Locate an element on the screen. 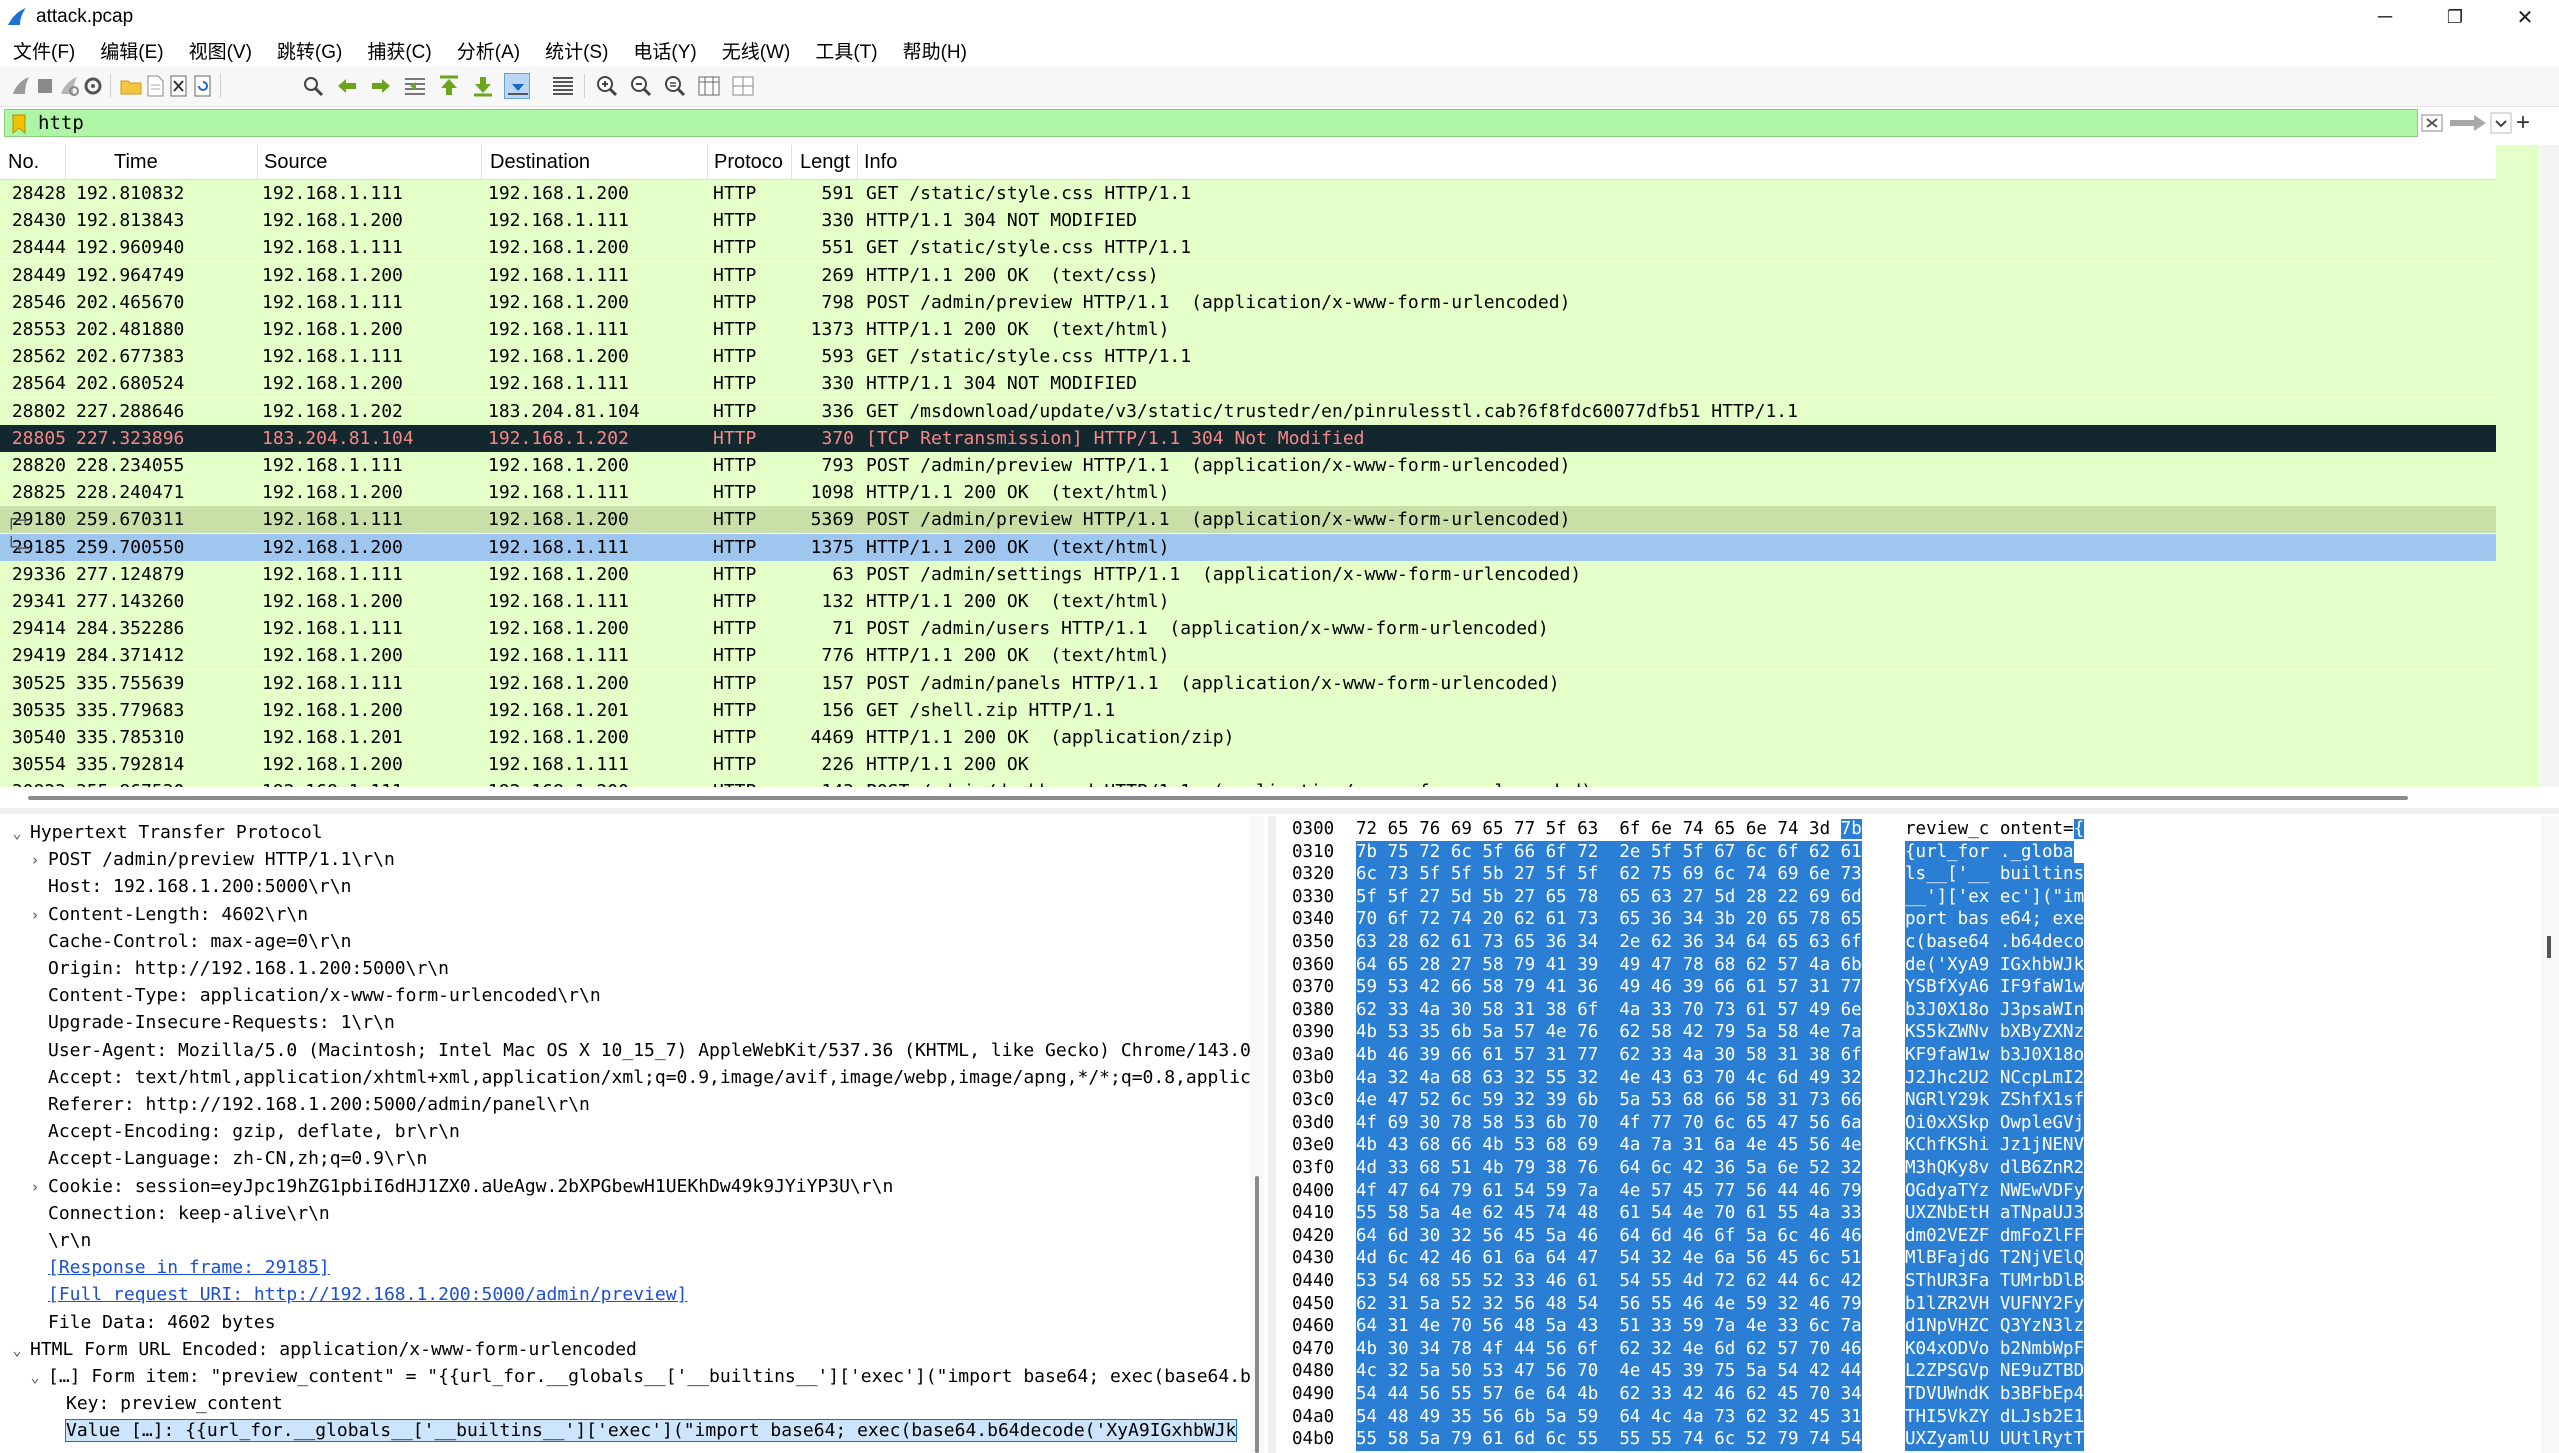  ascii-bytes: d1NpVHZC Q3YzN3lz is located at coordinates (1995, 1326).